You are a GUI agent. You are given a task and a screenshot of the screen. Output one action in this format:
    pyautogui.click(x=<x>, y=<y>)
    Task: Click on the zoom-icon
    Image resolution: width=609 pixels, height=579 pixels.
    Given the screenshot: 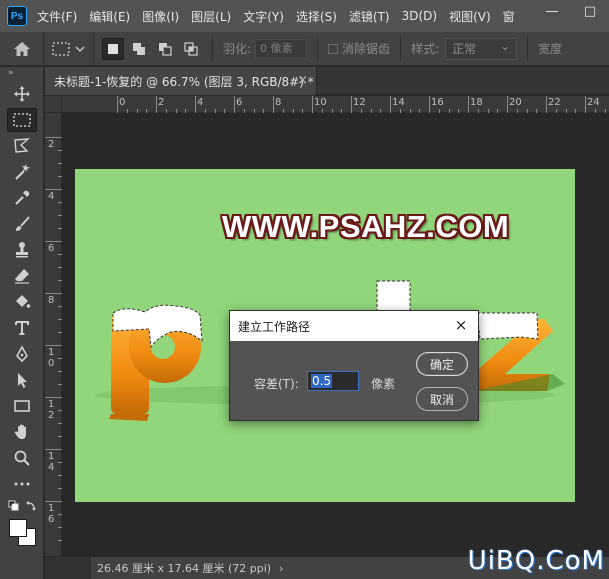 What is the action you would take?
    pyautogui.click(x=22, y=458)
    